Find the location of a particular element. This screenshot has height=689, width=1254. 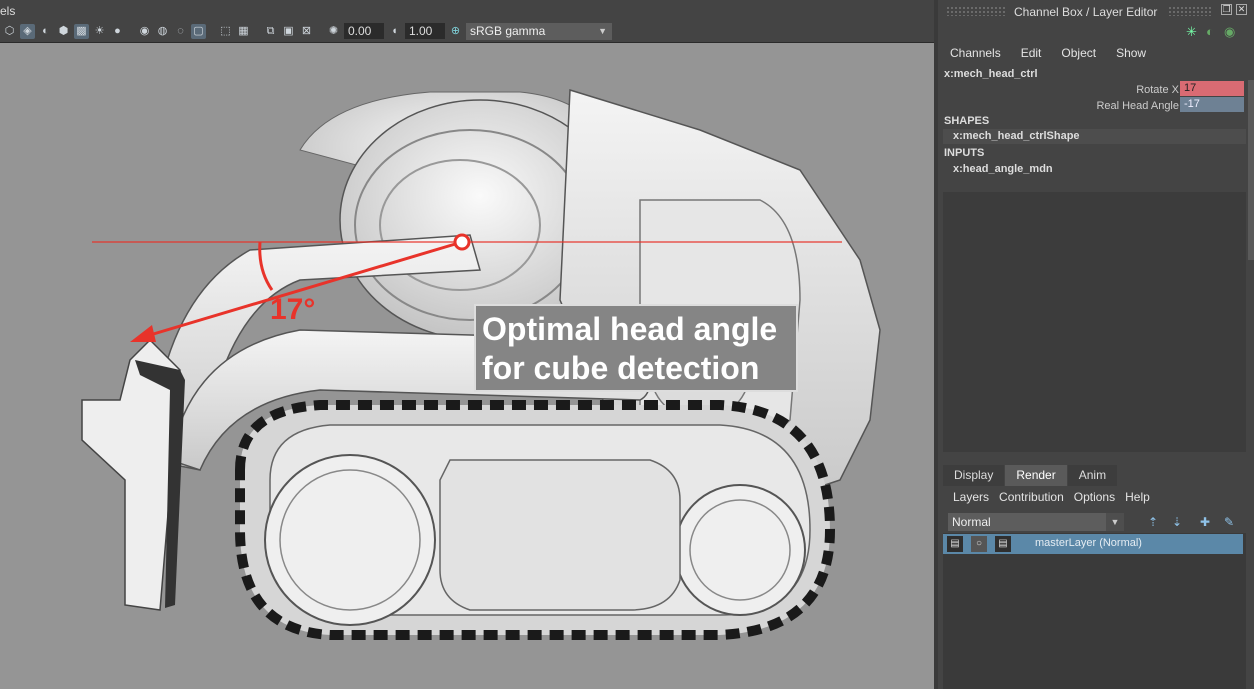

attr-label-rotate-x: Rotate X is located at coordinates (1118, 90).